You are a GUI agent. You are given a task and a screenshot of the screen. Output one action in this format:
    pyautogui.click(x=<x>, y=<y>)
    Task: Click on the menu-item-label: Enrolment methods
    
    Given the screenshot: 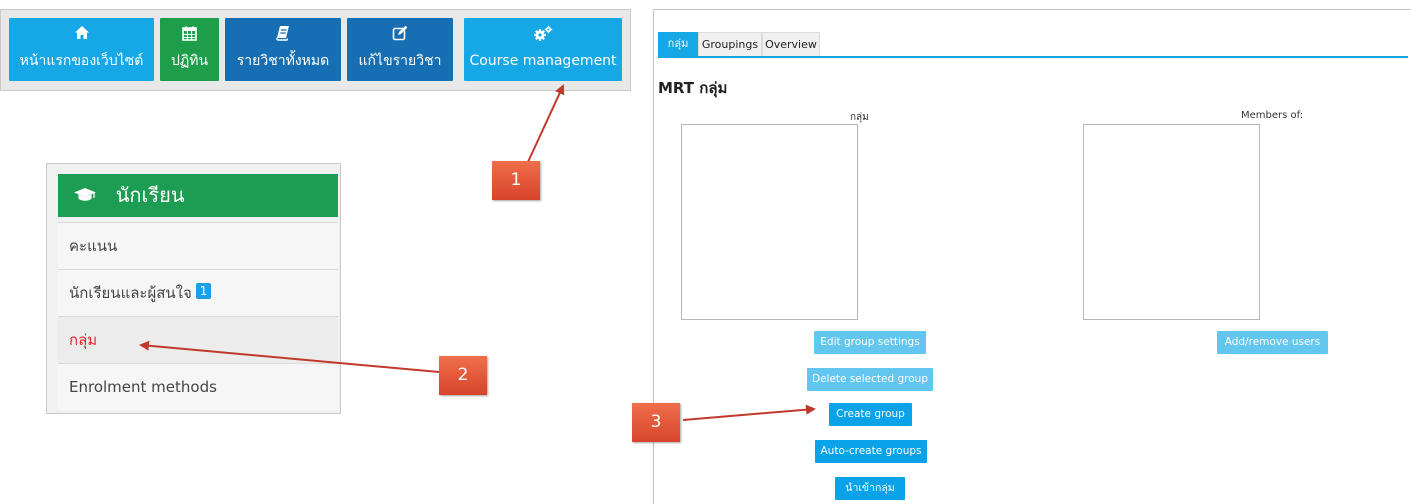 What is the action you would take?
    pyautogui.click(x=143, y=387)
    